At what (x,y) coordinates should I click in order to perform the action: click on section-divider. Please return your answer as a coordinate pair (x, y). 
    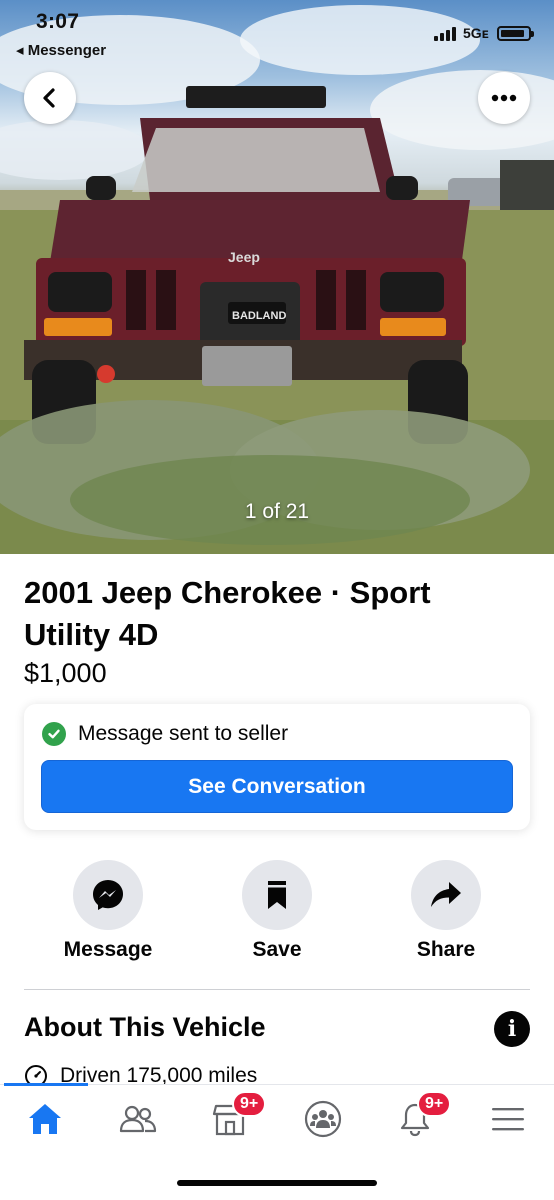
    Looking at the image, I should click on (277, 989).